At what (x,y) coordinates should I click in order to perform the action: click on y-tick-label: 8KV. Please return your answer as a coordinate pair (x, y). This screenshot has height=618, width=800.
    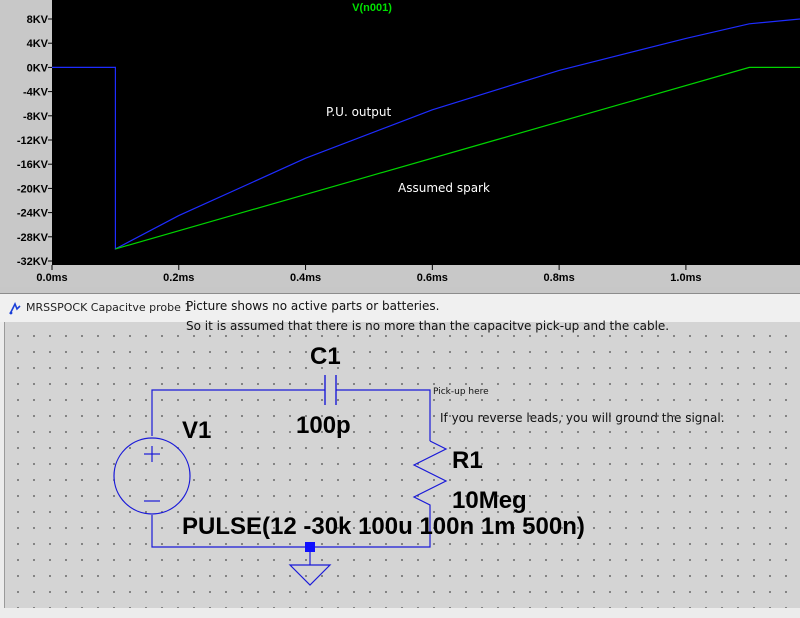
    Looking at the image, I should click on (38, 20).